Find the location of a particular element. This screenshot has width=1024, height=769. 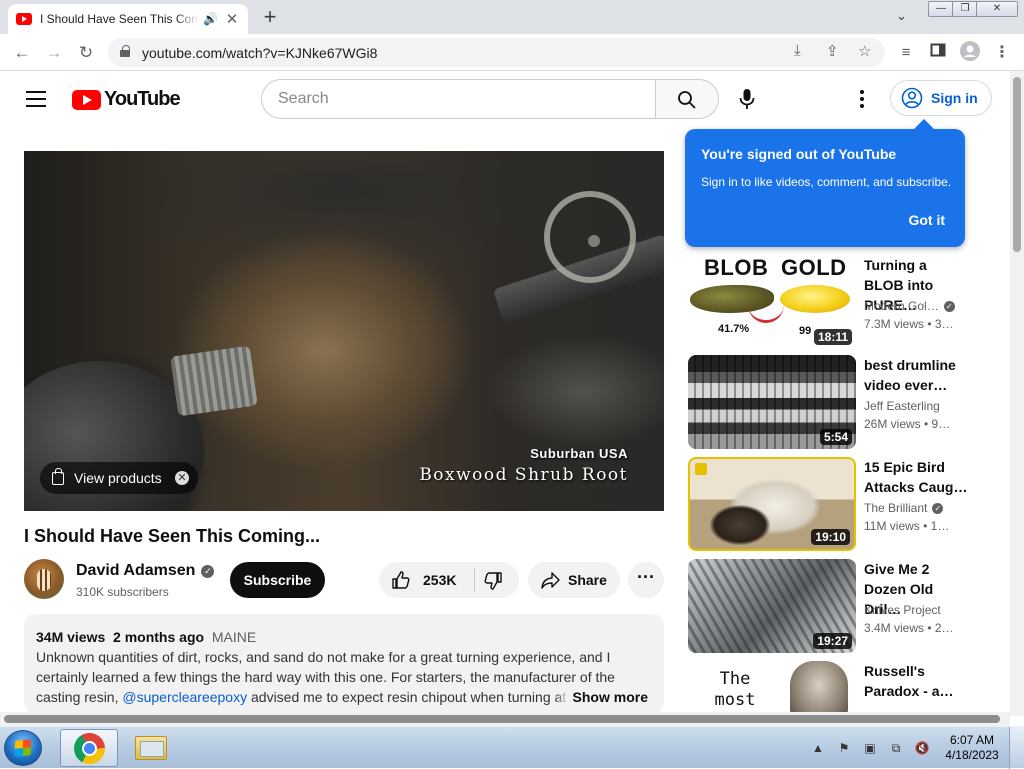

location-tag: MAINE is located at coordinates (234, 637).